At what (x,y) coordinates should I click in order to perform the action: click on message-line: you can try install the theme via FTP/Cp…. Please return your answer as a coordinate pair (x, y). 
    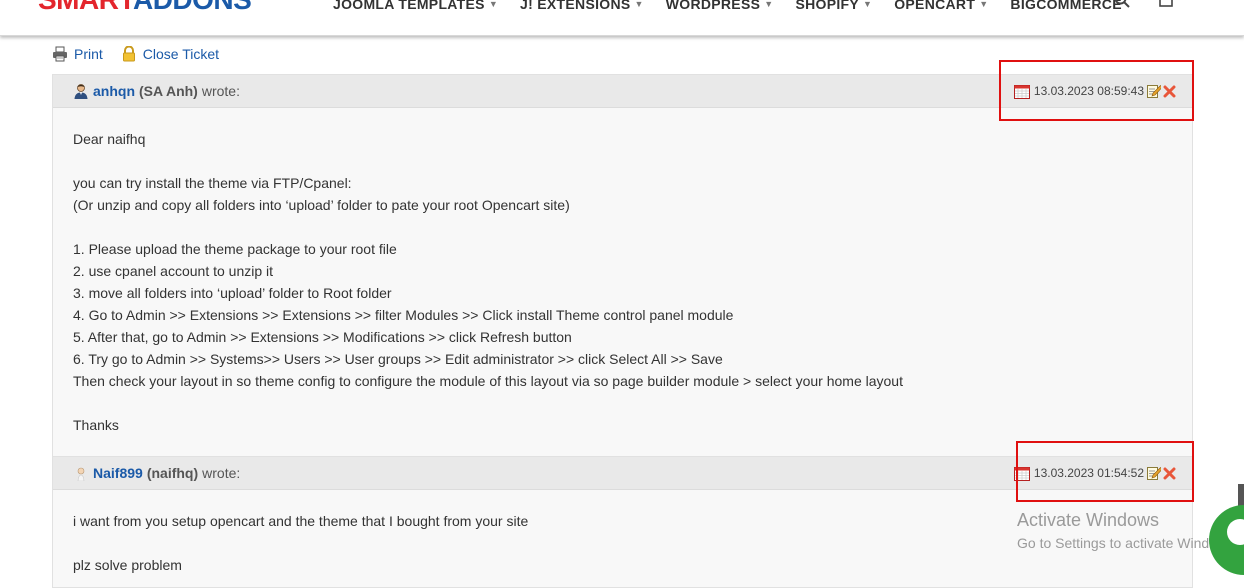
    Looking at the image, I should click on (212, 183).